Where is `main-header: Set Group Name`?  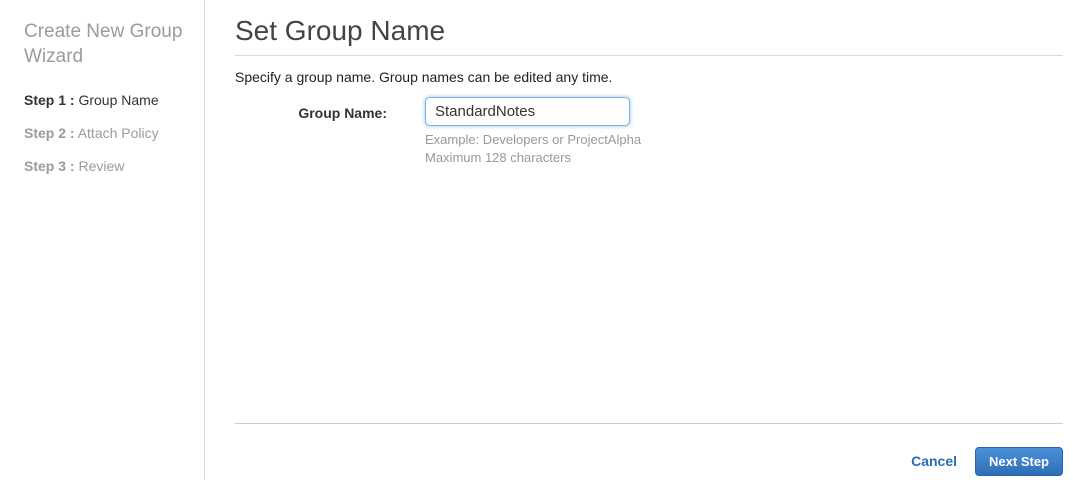
main-header: Set Group Name is located at coordinates (649, 35).